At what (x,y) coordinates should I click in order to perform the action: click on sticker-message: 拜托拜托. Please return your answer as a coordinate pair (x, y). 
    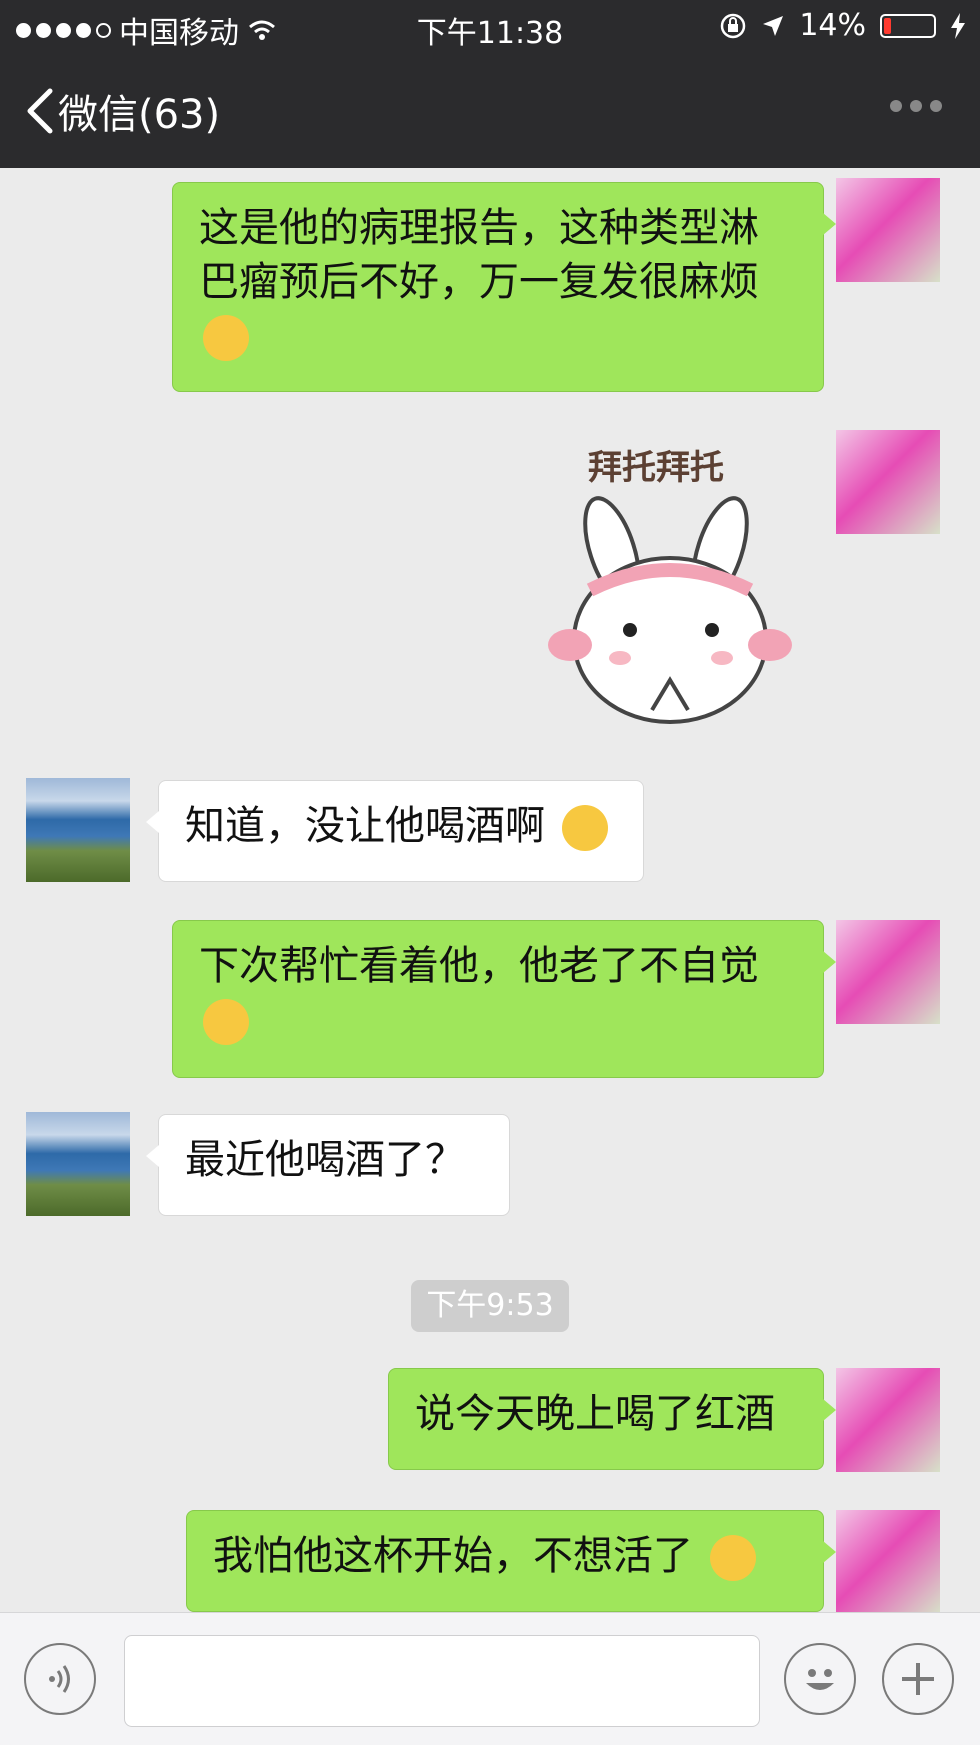
    Looking at the image, I should click on (670, 586).